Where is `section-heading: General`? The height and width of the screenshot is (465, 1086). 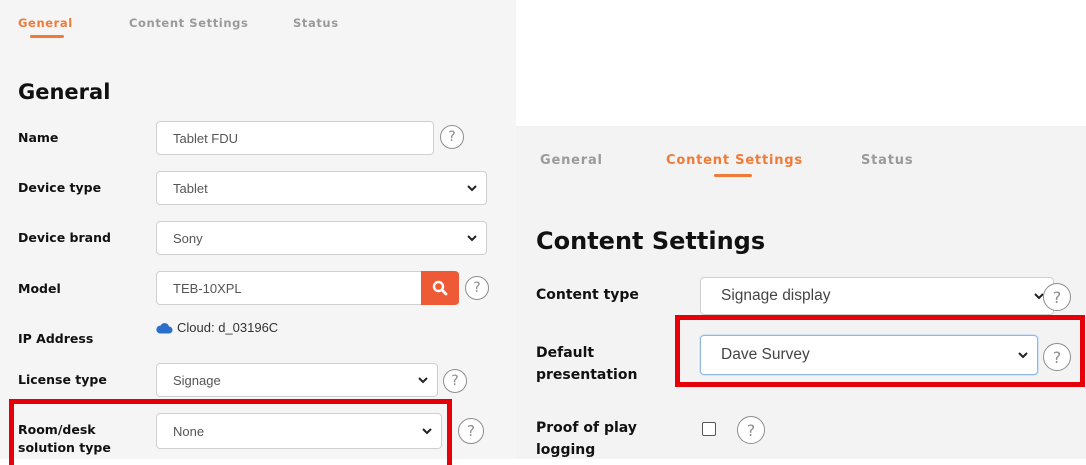
section-heading: General is located at coordinates (64, 92).